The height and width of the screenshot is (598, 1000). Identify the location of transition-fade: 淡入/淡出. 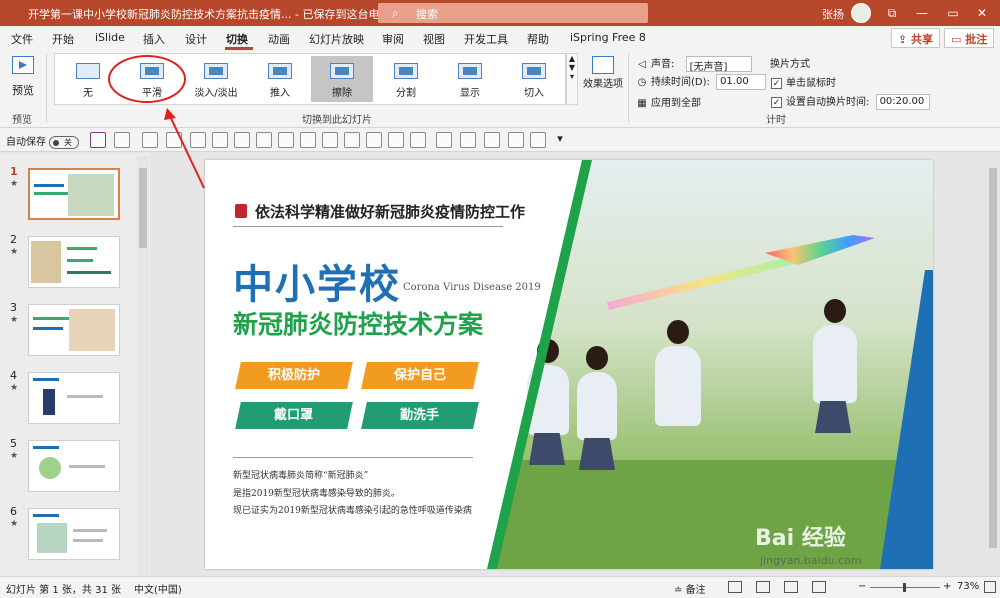
(216, 79).